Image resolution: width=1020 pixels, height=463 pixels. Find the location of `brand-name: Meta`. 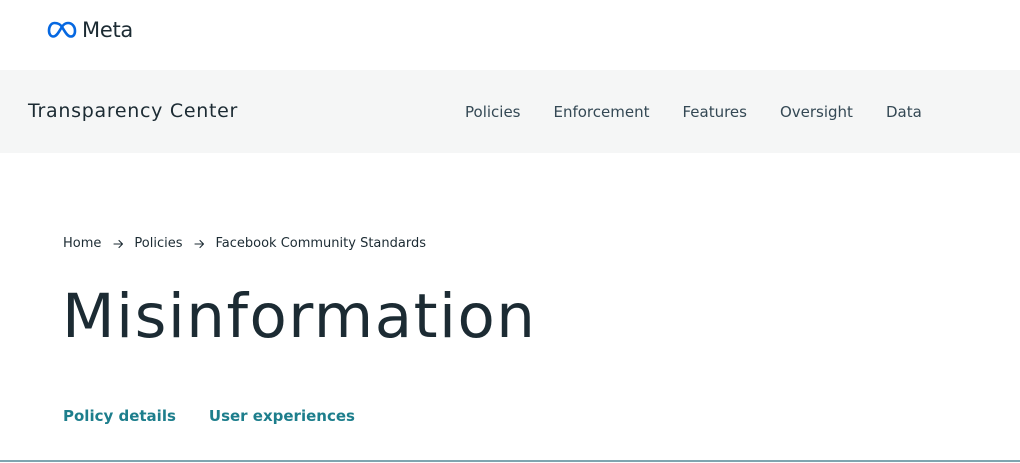

brand-name: Meta is located at coordinates (107, 30).